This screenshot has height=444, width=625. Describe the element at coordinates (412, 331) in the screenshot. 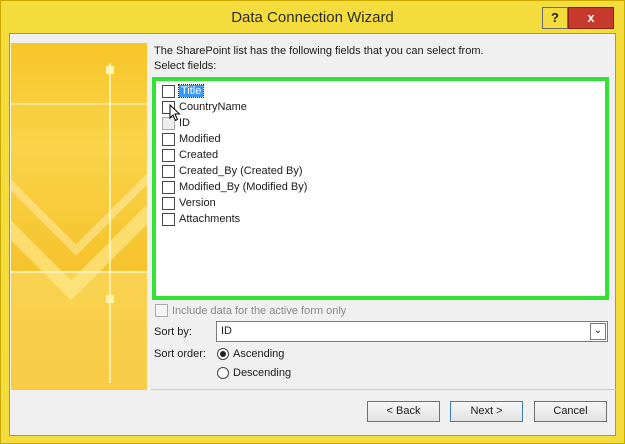

I see `sort-by-dropdown: ID ⌄` at that location.